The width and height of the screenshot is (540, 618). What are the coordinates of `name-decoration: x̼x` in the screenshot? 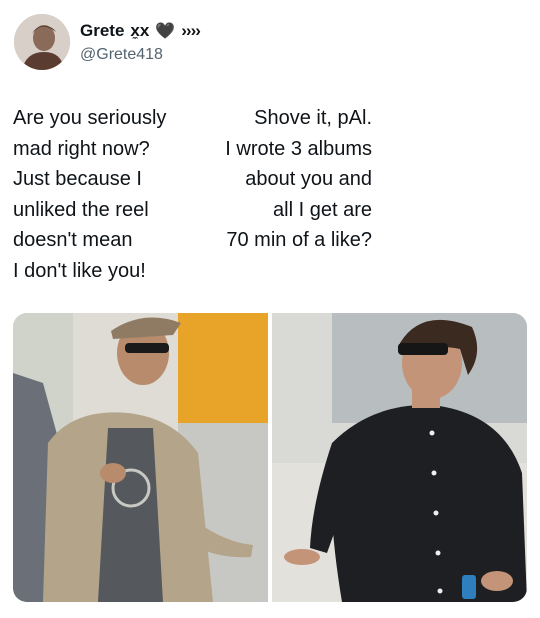 It's located at (140, 30).